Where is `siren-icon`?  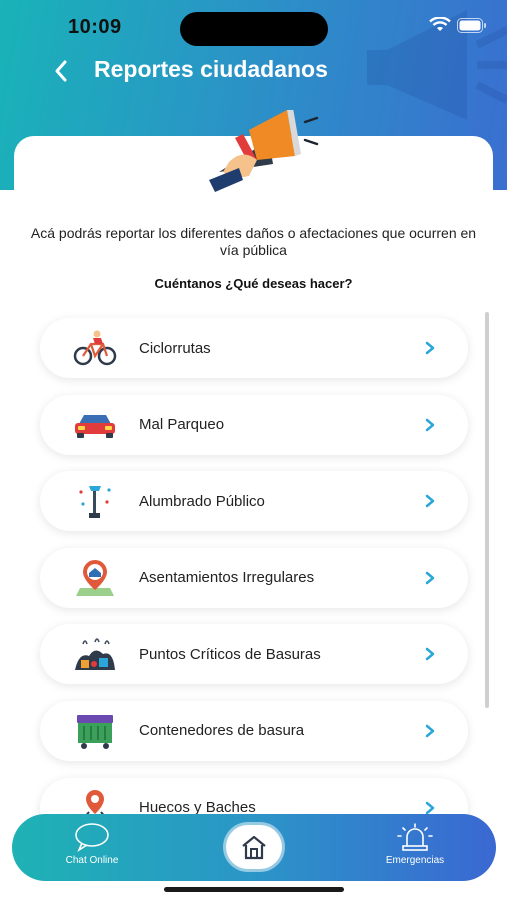
siren-icon is located at coordinates (415, 837).